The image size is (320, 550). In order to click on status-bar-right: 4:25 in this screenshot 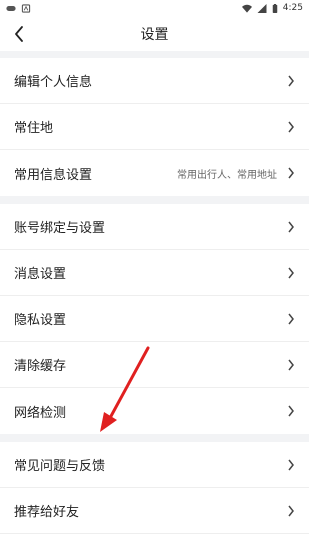, I will do `click(272, 8)`.